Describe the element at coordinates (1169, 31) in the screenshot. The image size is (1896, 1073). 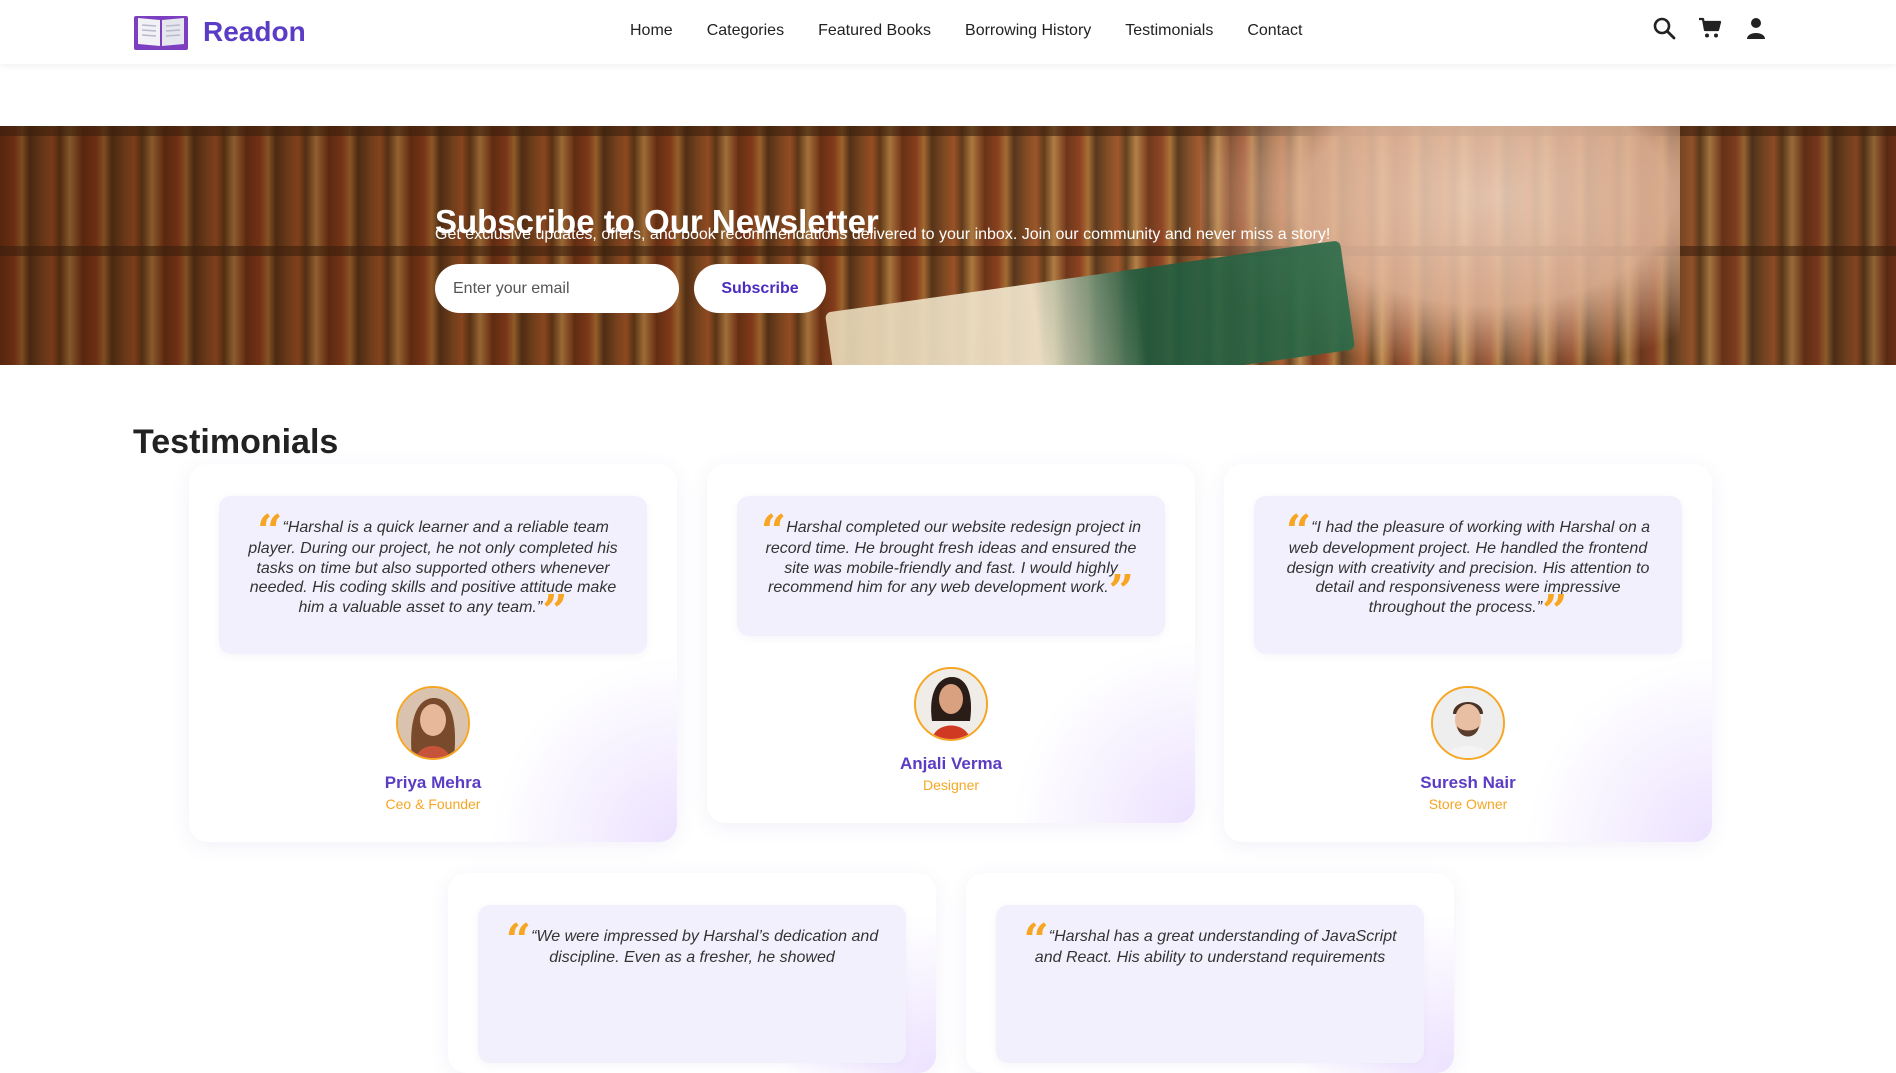
I see `nav-testimonials: Testimonials` at that location.